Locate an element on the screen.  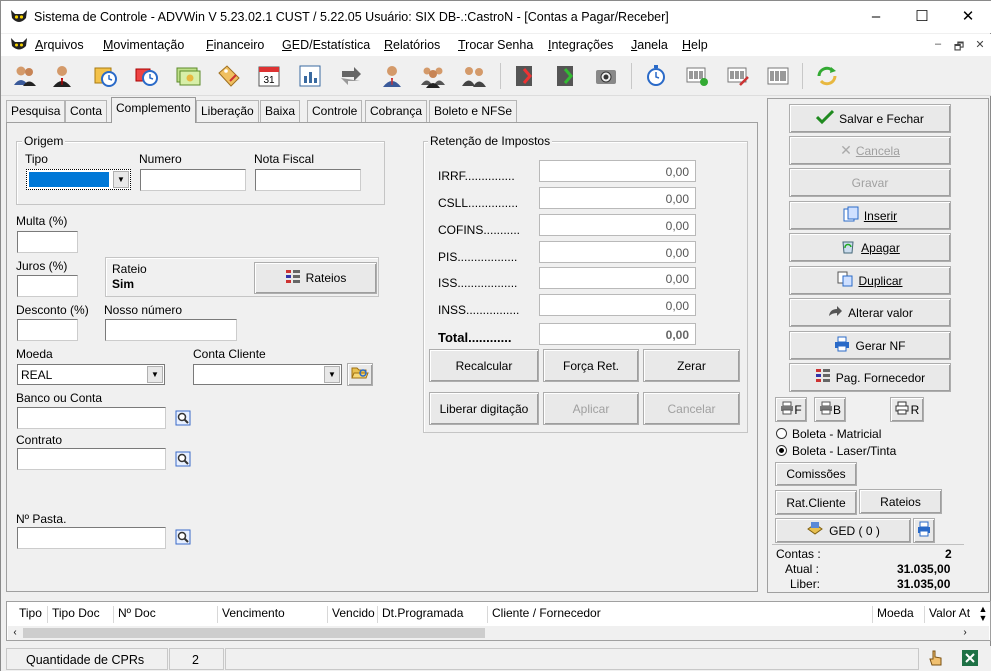
contrato-input is located at coordinates (91, 459).